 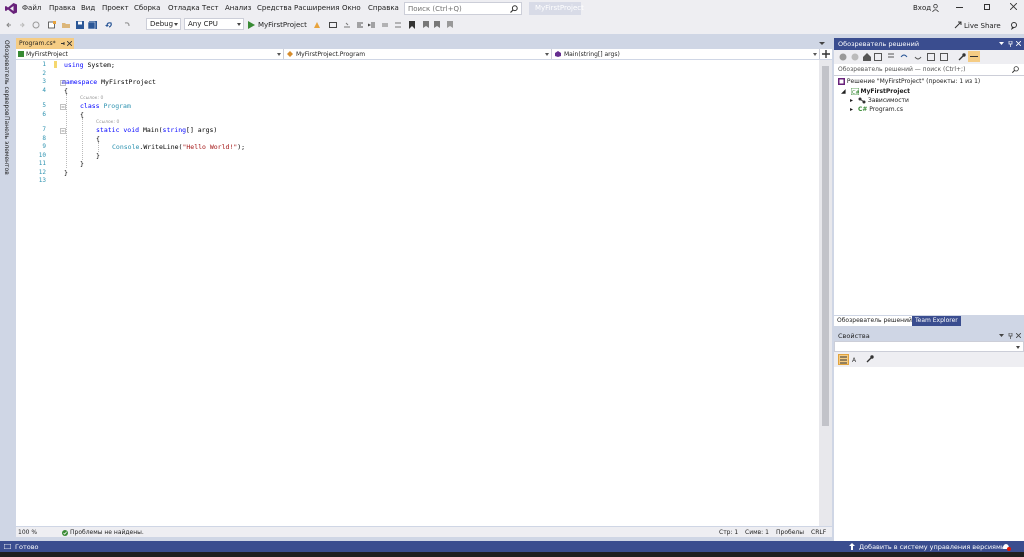 I want to click on config-select: Debug, so click(x=163, y=24).